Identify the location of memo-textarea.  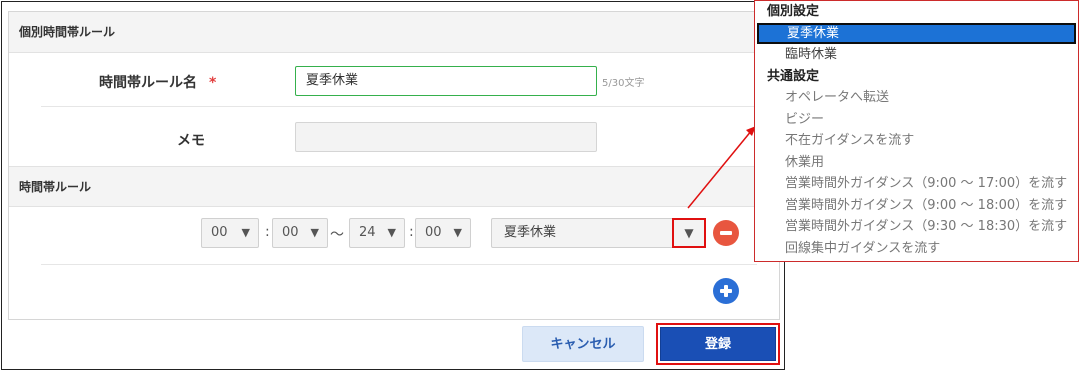
(446, 137).